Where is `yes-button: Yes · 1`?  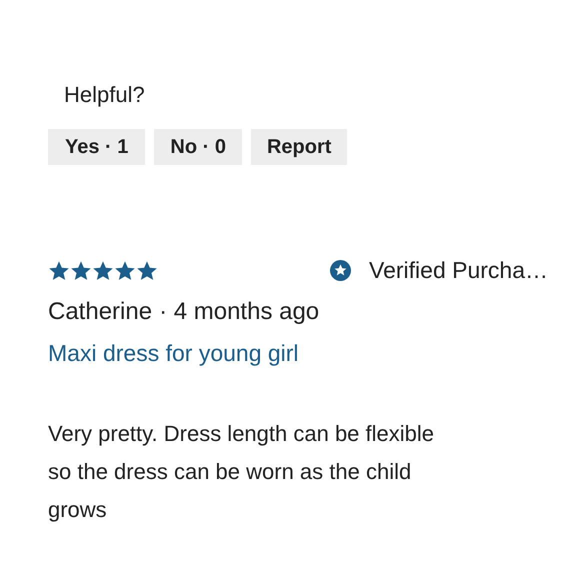
yes-button: Yes · 1 is located at coordinates (97, 147).